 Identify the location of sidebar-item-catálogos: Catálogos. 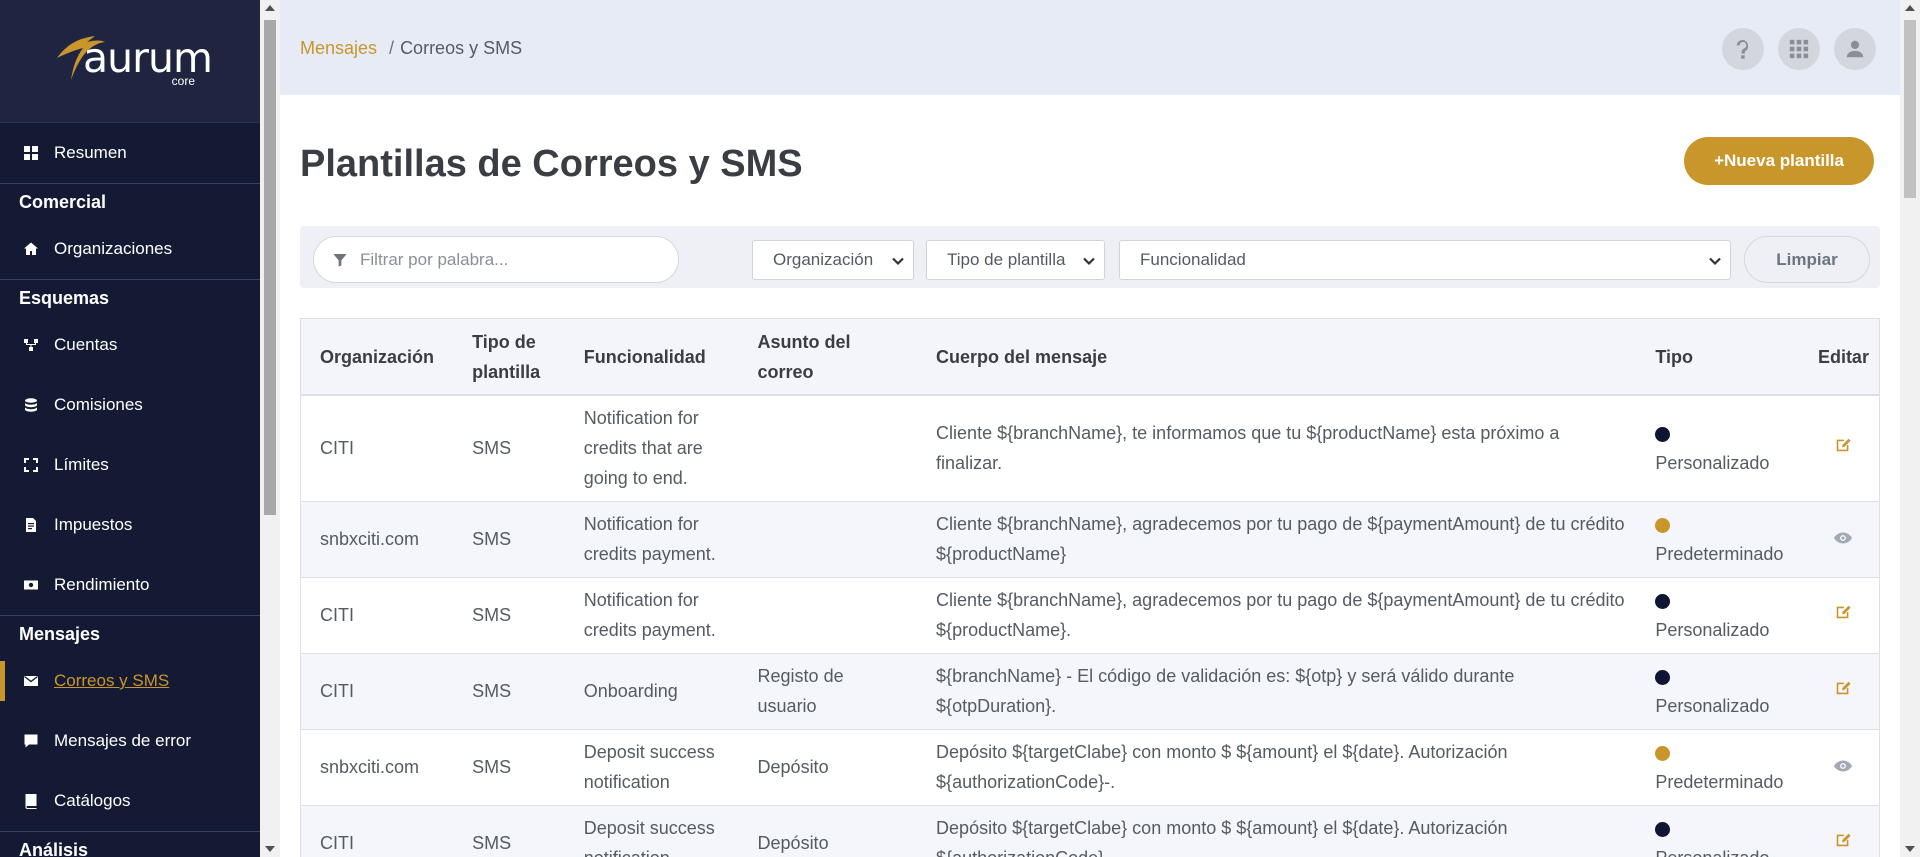
(130, 801).